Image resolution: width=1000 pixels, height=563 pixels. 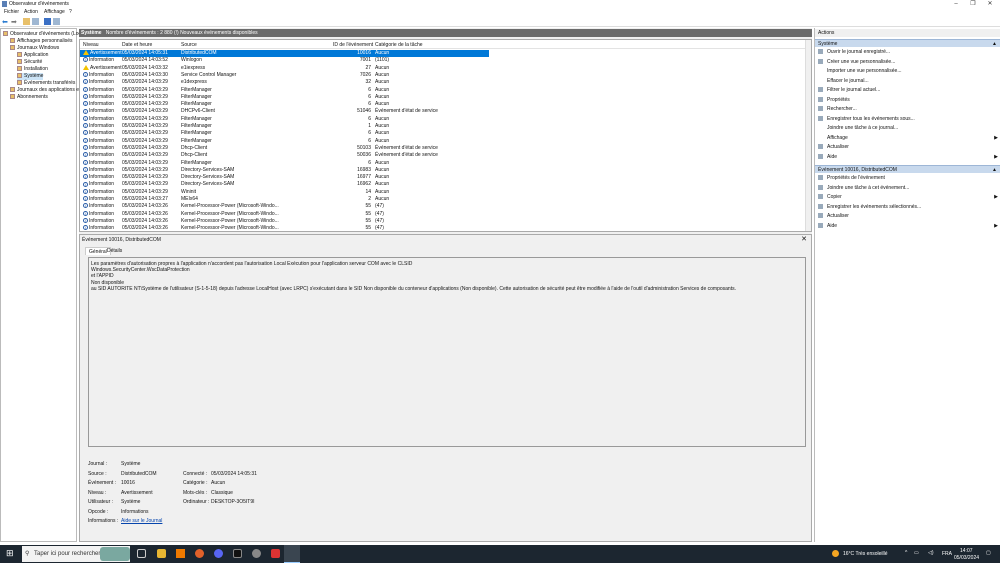 I want to click on action-item: Affichage ▶, so click(x=908, y=138).